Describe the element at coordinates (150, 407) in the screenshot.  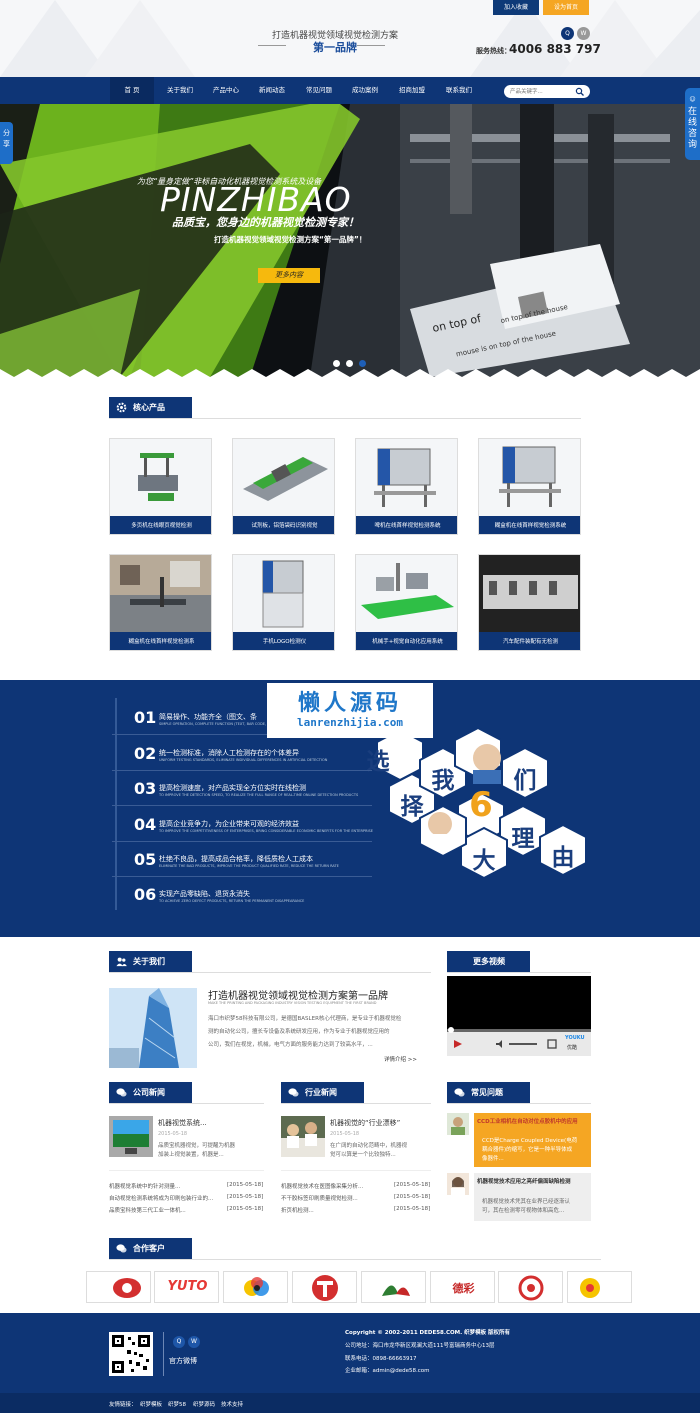
I see `products-title: 核心产品` at that location.